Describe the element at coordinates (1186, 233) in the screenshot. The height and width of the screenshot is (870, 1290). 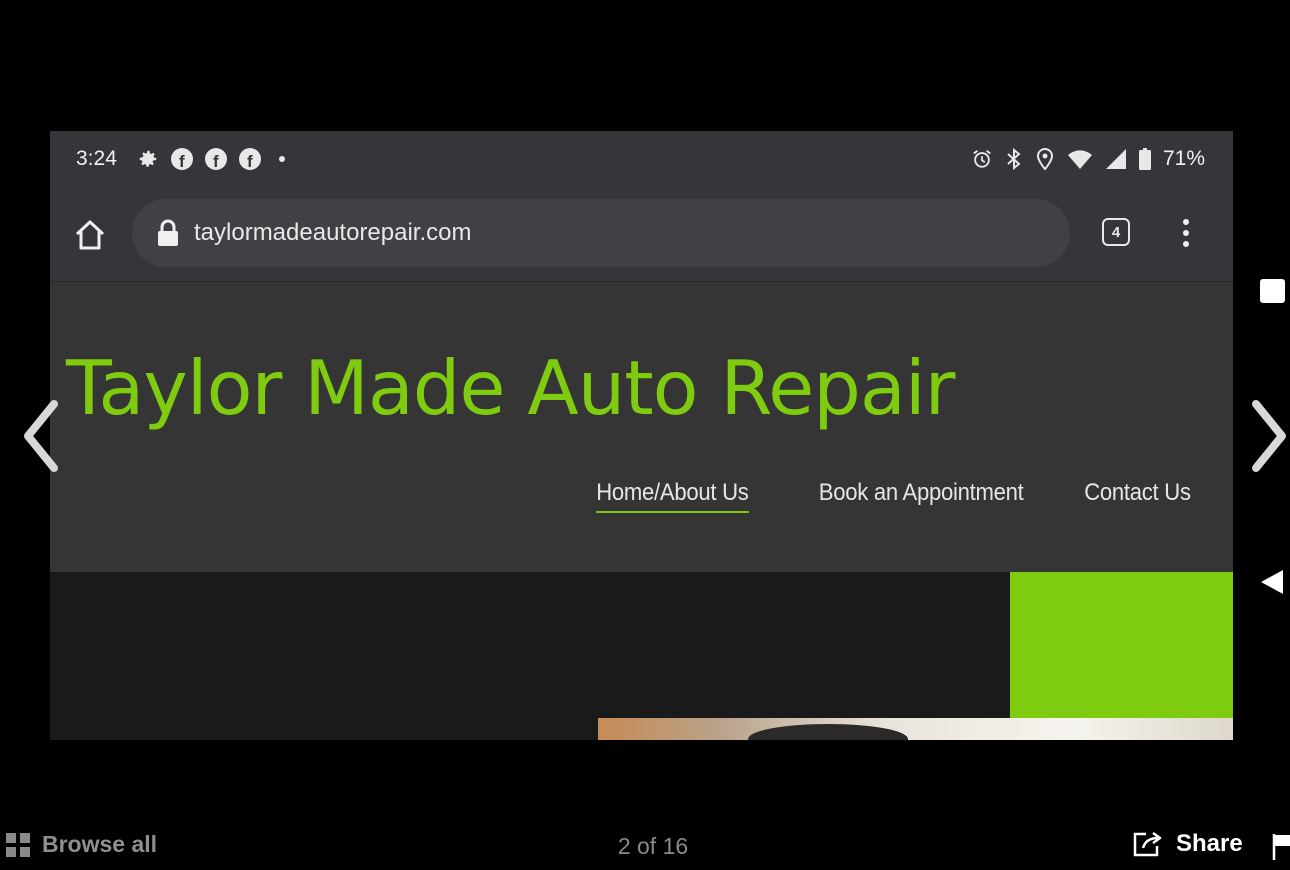
I see `more-options-icon` at that location.